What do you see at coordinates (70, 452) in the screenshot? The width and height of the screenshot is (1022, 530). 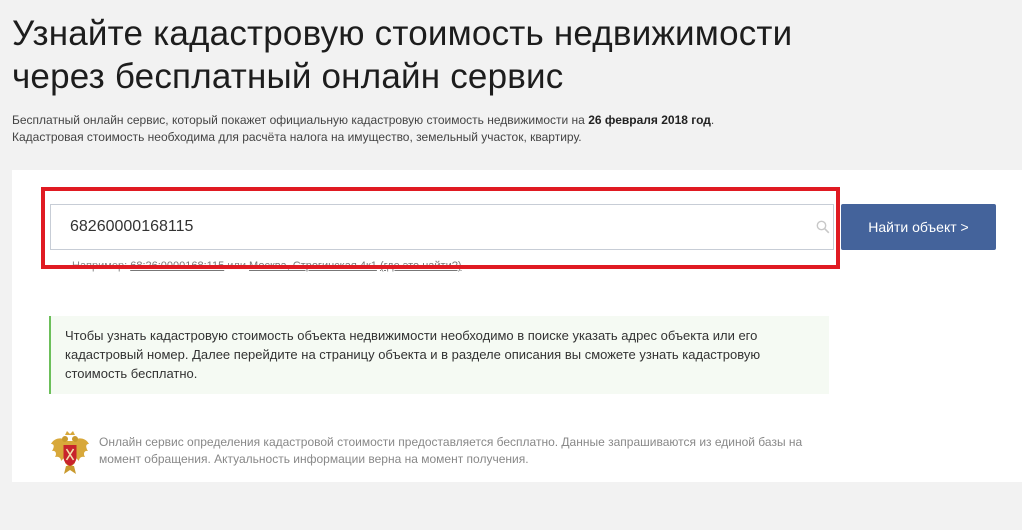 I see `coat-of-arms-icon` at bounding box center [70, 452].